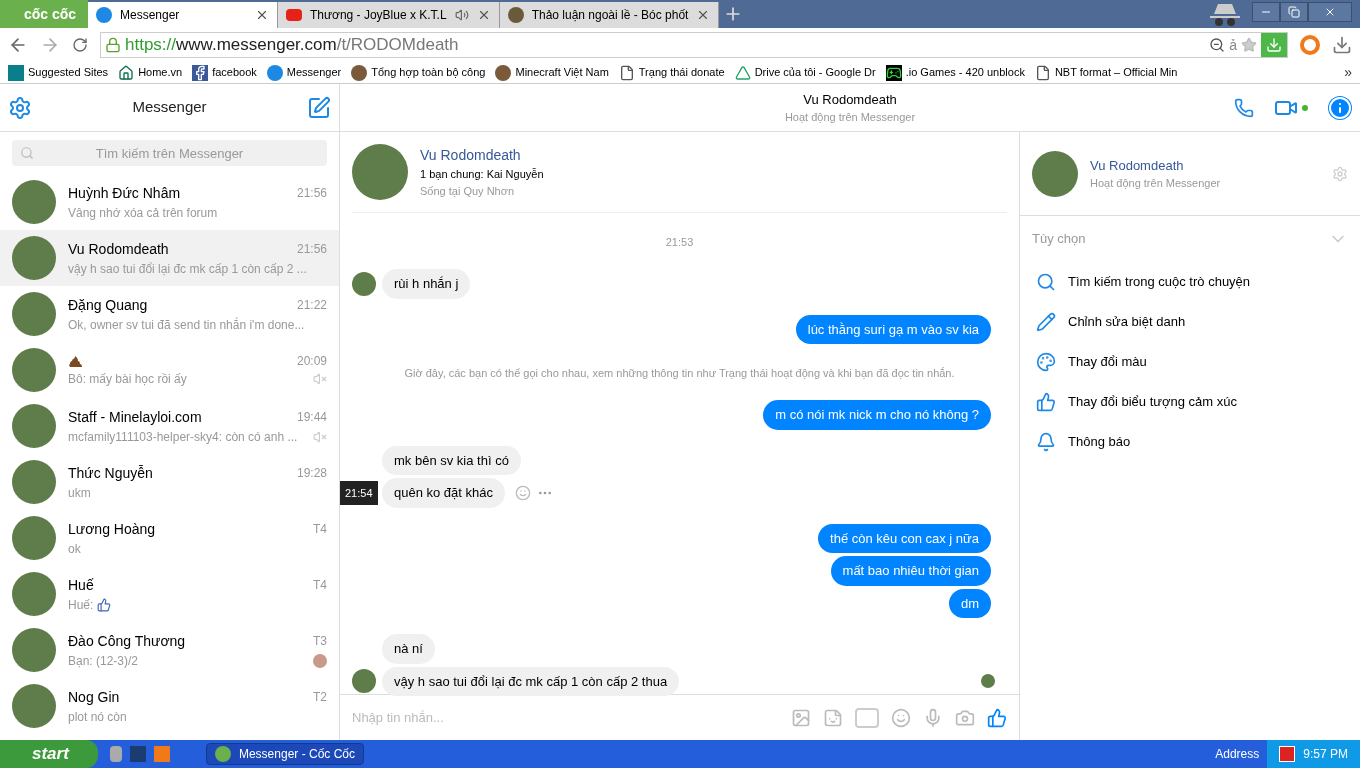 Image resolution: width=1360 pixels, height=768 pixels. I want to click on microphone-icon, so click(933, 717).